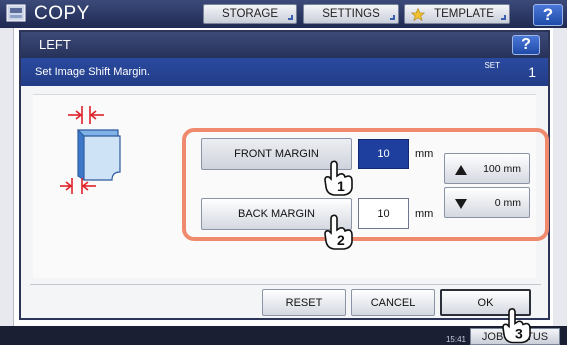 The image size is (567, 345). What do you see at coordinates (502, 169) in the screenshot?
I see `increase-label: 100 mm` at bounding box center [502, 169].